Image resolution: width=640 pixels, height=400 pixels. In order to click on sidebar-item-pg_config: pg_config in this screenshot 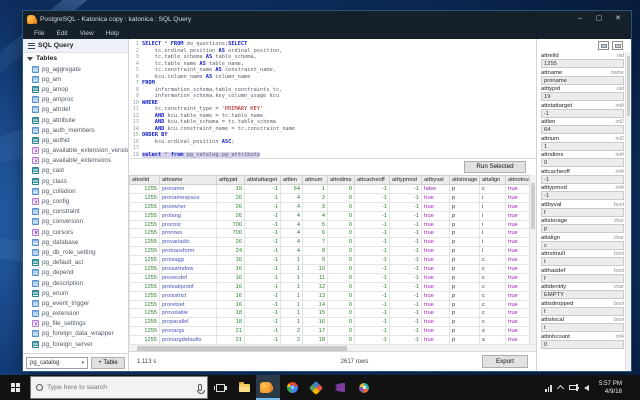, I will do `click(80, 201)`.